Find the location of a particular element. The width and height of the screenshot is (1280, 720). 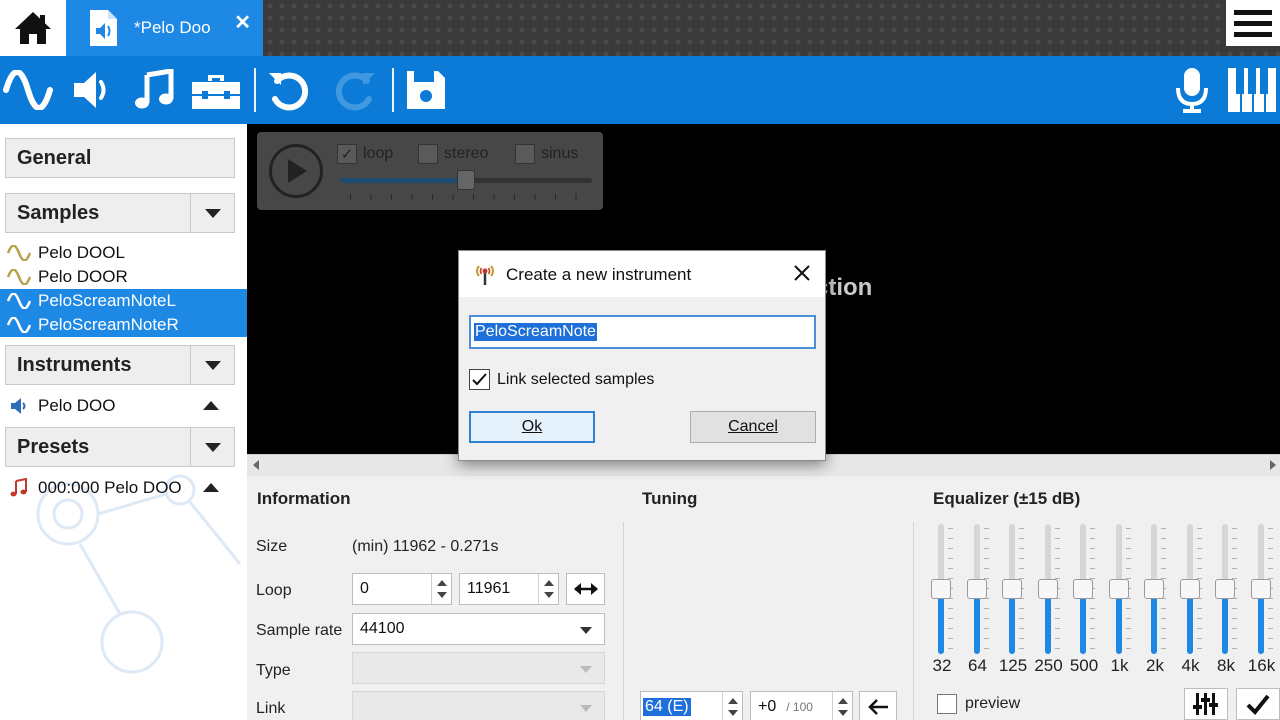

loop-checkbox: ✓ loop is located at coordinates (365, 154).